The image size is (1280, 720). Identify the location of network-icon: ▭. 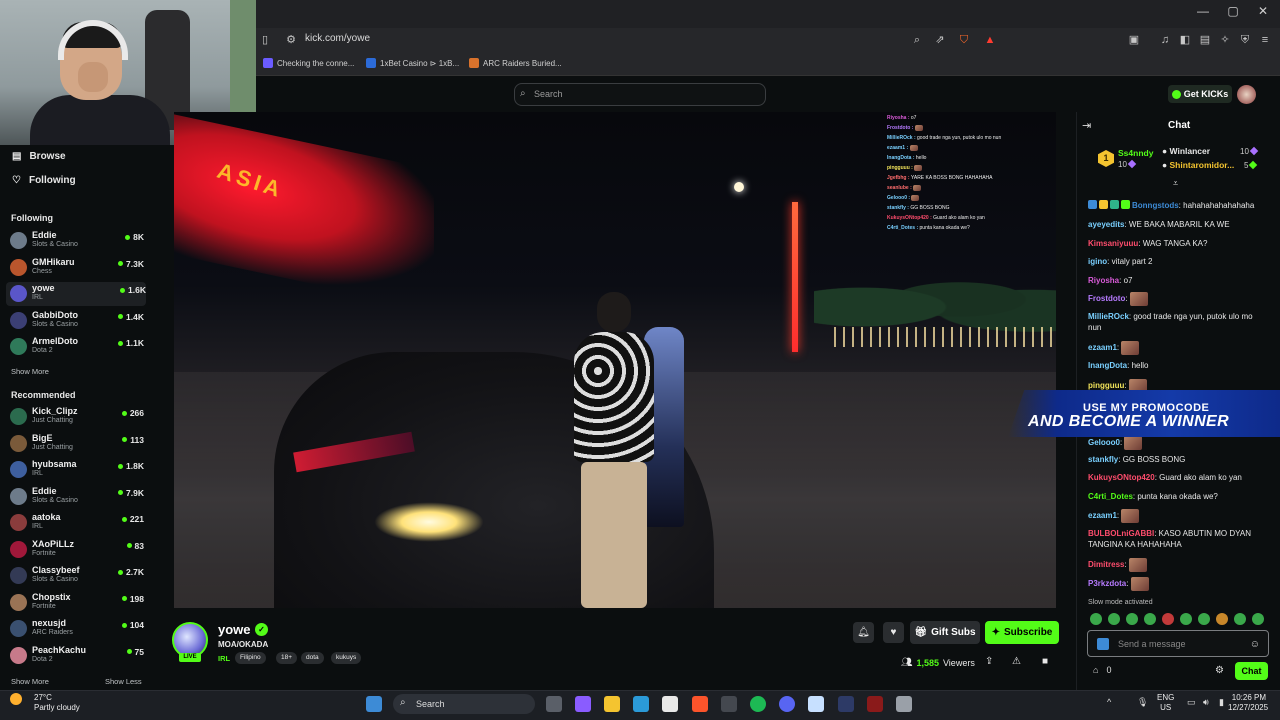
(1191, 702).